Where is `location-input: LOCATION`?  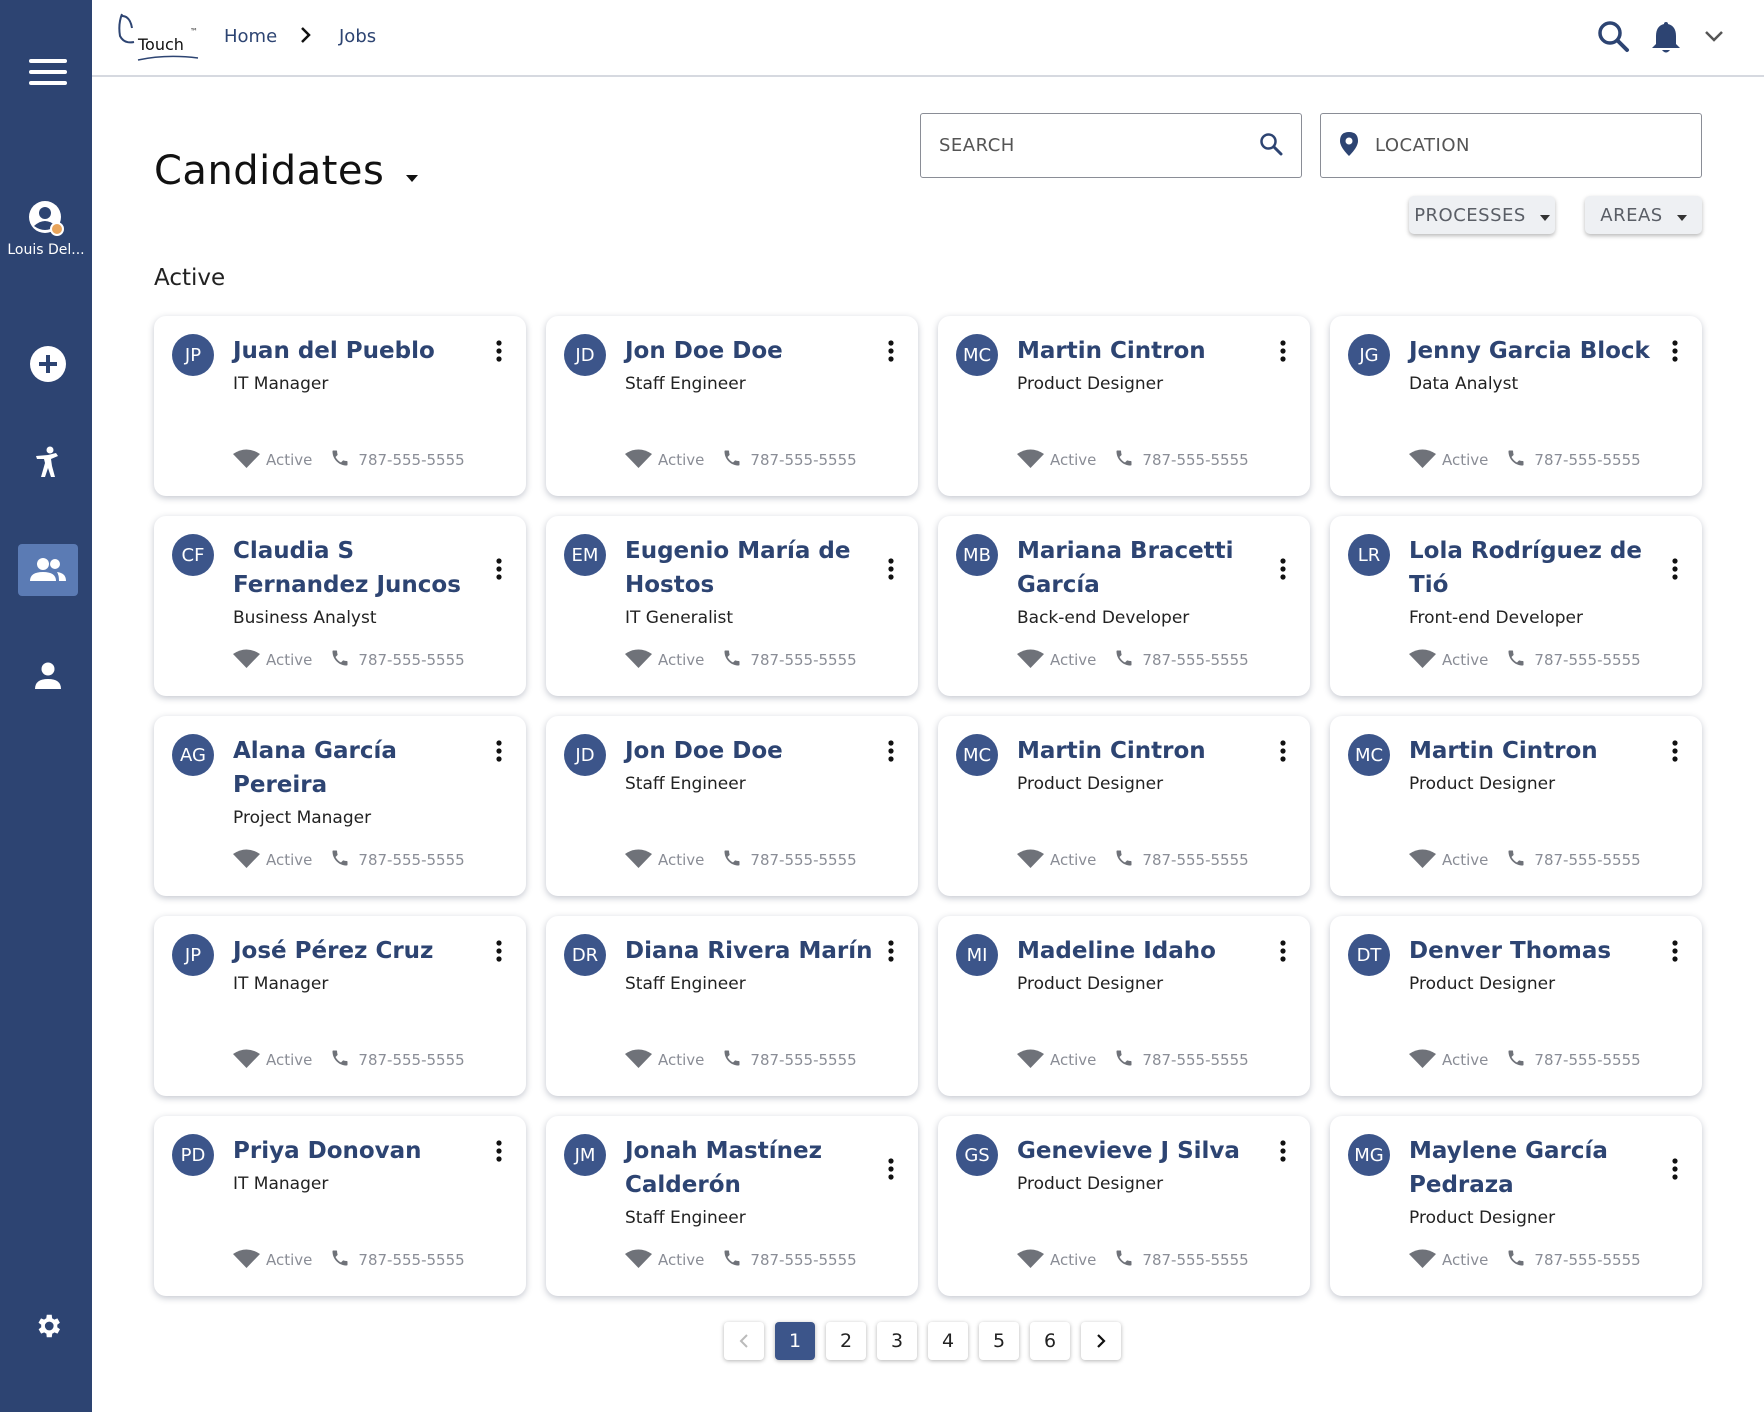 location-input: LOCATION is located at coordinates (1511, 145).